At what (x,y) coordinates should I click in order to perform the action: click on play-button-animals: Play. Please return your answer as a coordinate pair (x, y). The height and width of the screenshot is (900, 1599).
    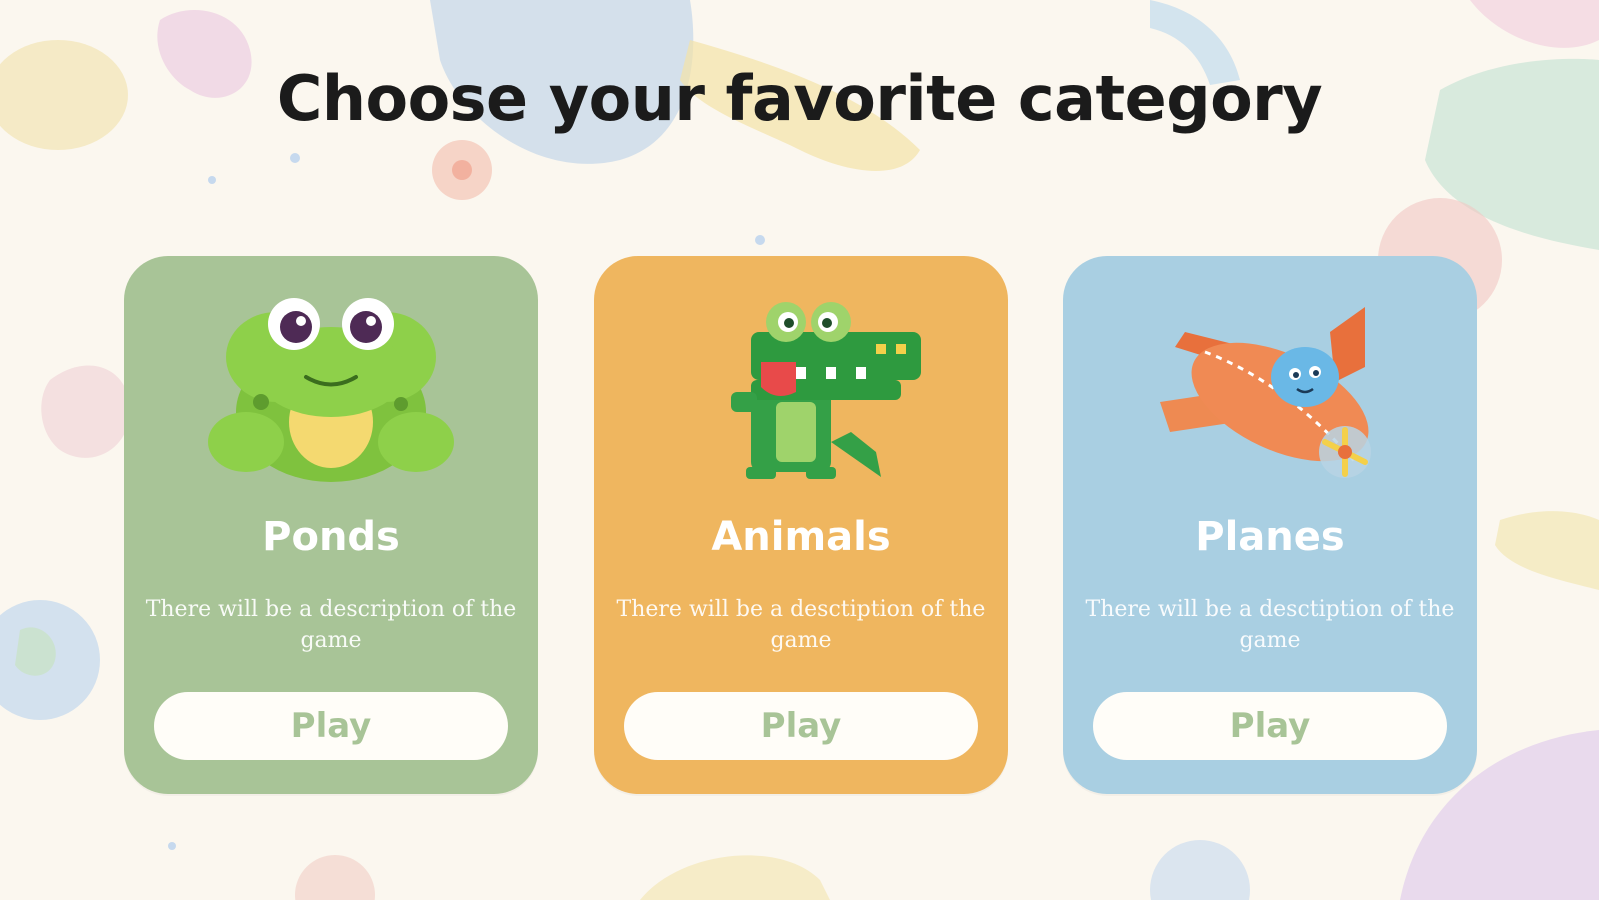
    Looking at the image, I should click on (801, 726).